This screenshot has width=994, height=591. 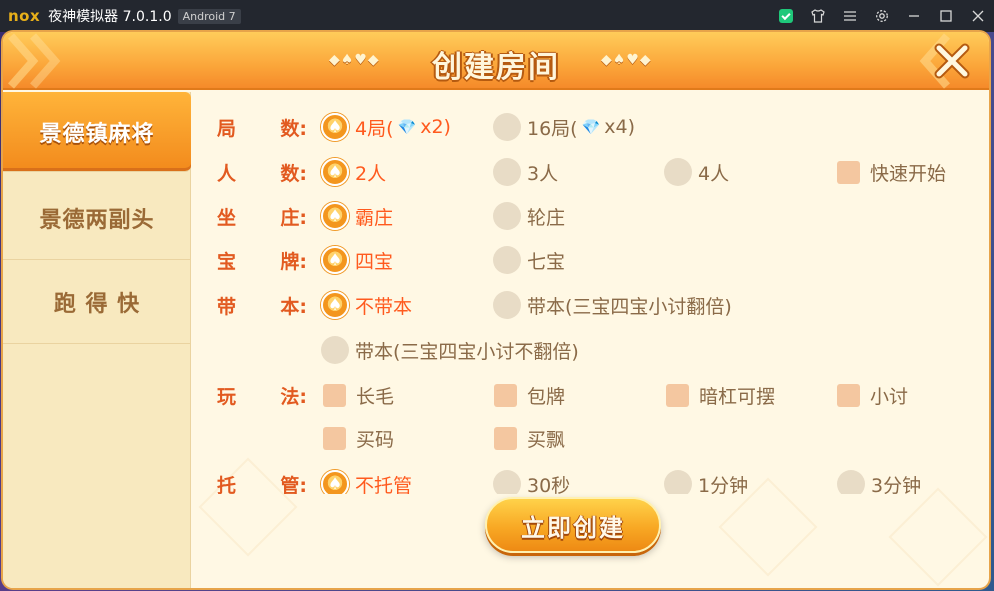 What do you see at coordinates (97, 218) in the screenshot?
I see `tab-jingde-two-decks: 景德两副头` at bounding box center [97, 218].